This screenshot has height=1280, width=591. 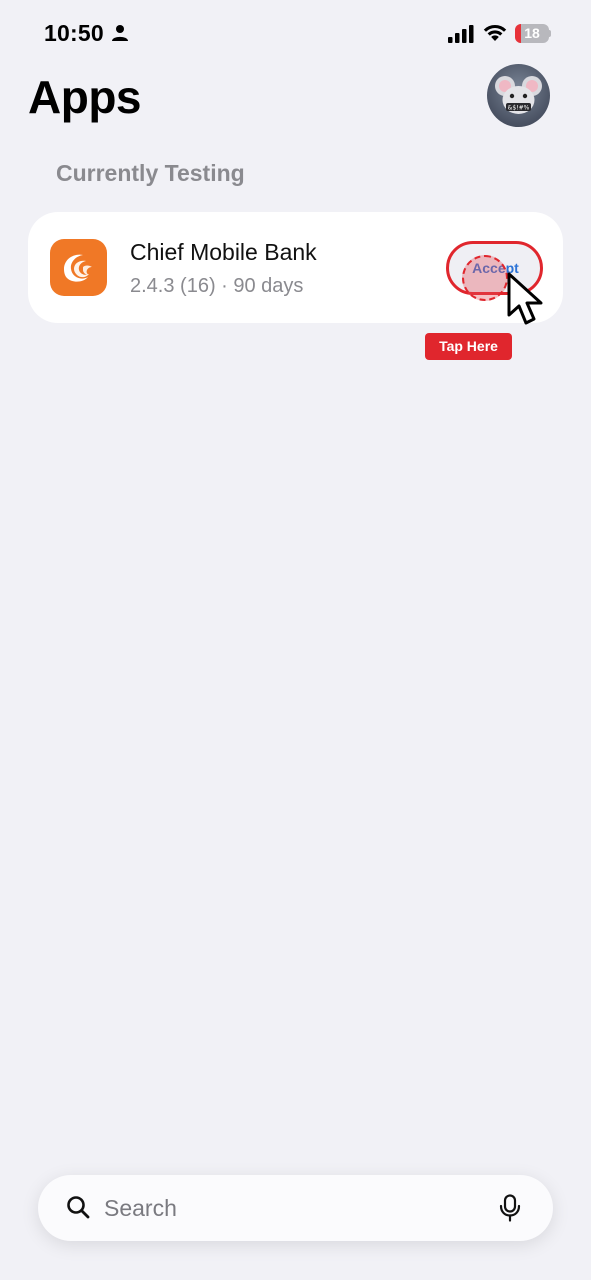 I want to click on memoji-mouse-icon: &$!#%, so click(x=518, y=95).